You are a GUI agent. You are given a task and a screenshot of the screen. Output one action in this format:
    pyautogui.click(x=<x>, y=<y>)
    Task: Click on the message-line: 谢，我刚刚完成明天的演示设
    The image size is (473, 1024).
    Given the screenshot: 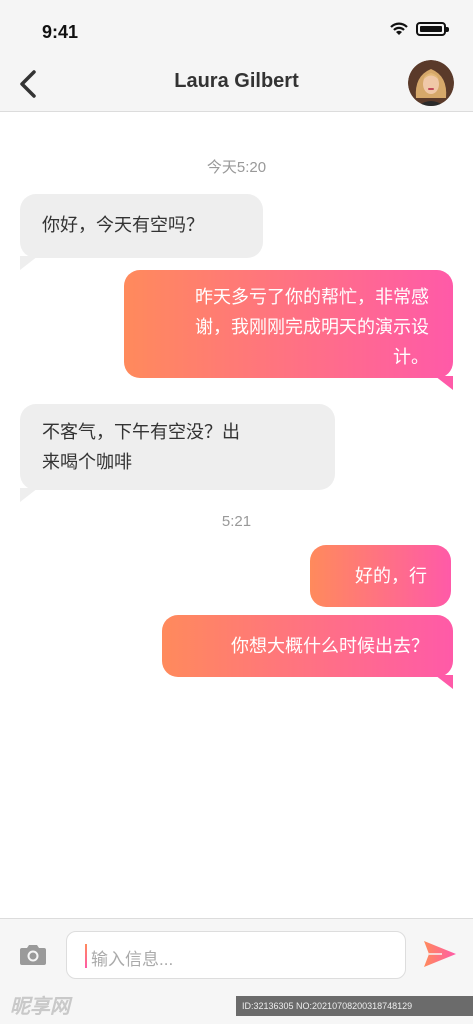 What is the action you would take?
    pyautogui.click(x=312, y=327)
    